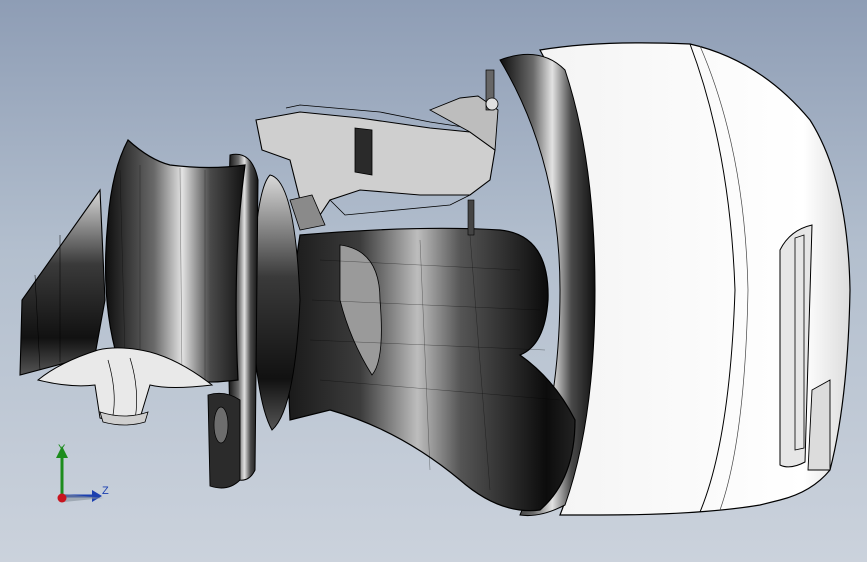  Describe the element at coordinates (62, 498) in the screenshot. I see `origin-dot` at that location.